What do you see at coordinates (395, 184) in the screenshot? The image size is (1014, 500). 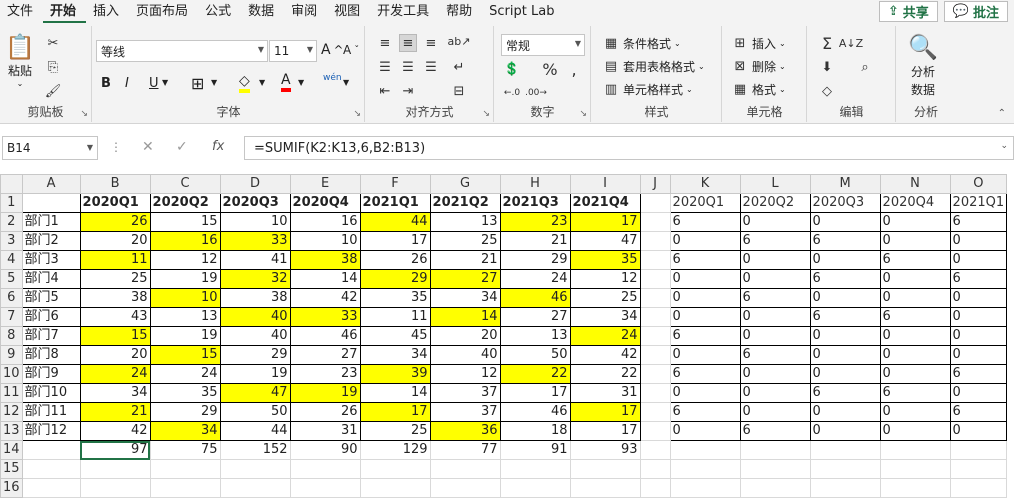 I see `column-header: F` at bounding box center [395, 184].